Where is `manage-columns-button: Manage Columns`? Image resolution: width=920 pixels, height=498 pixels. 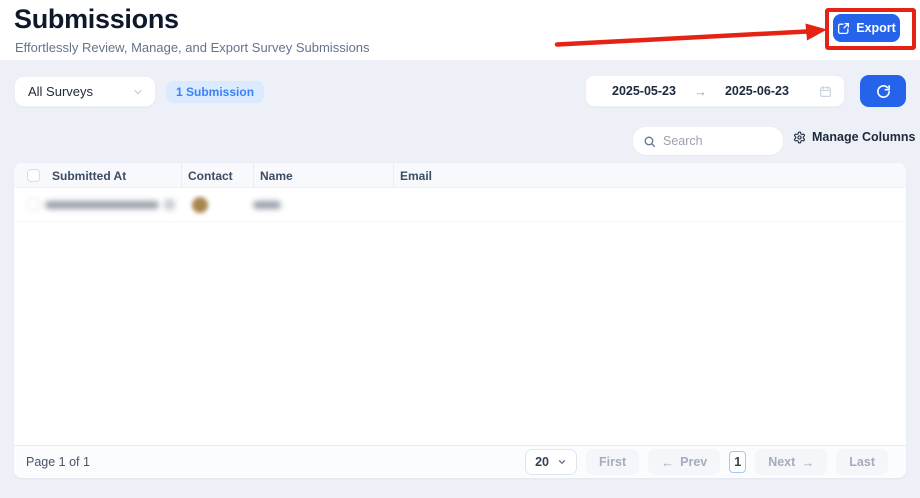
manage-columns-button: Manage Columns is located at coordinates (854, 137).